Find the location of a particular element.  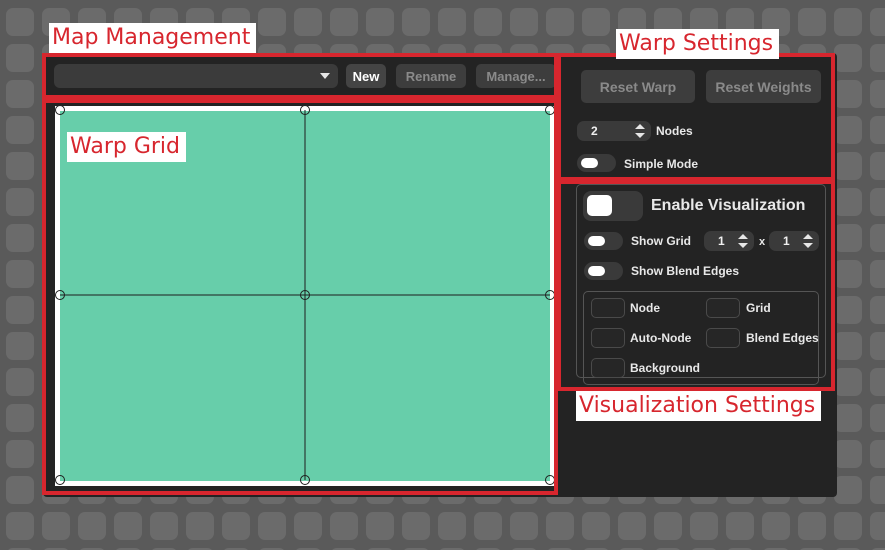

visualization-settings-highlight is located at coordinates (696, 285).